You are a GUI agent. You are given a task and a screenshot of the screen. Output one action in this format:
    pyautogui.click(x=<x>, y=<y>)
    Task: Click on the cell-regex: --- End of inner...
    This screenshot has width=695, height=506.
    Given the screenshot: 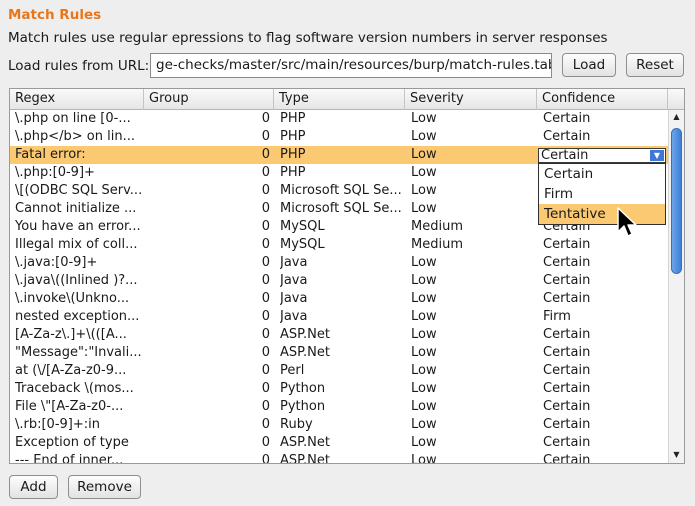 What is the action you would take?
    pyautogui.click(x=69, y=458)
    